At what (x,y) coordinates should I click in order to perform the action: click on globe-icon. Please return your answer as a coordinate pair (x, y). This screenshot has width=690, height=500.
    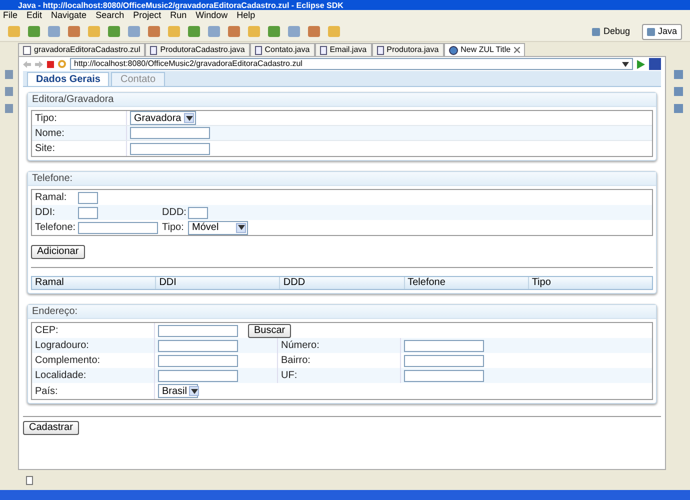
    Looking at the image, I should click on (453, 50).